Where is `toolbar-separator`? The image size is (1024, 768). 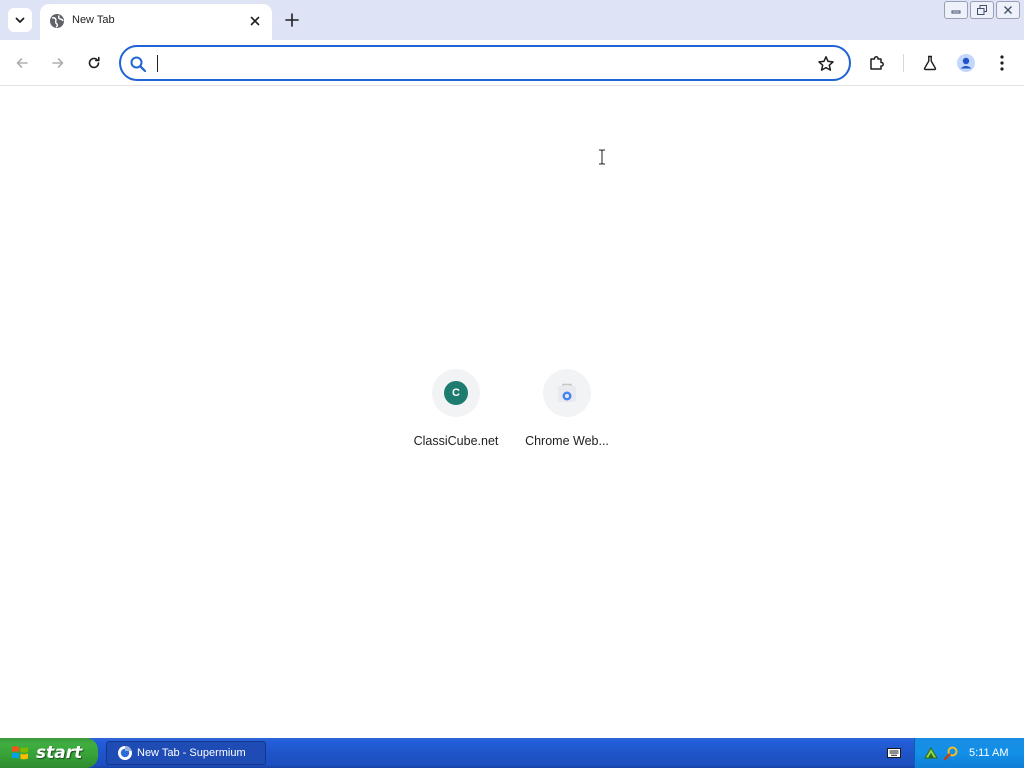
toolbar-separator is located at coordinates (903, 63).